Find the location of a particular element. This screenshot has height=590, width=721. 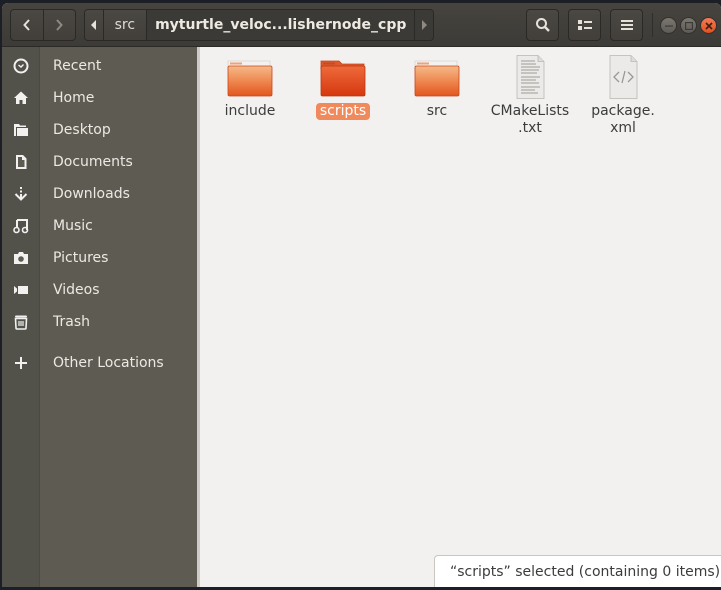

chevron-left-icon is located at coordinates (26, 25).